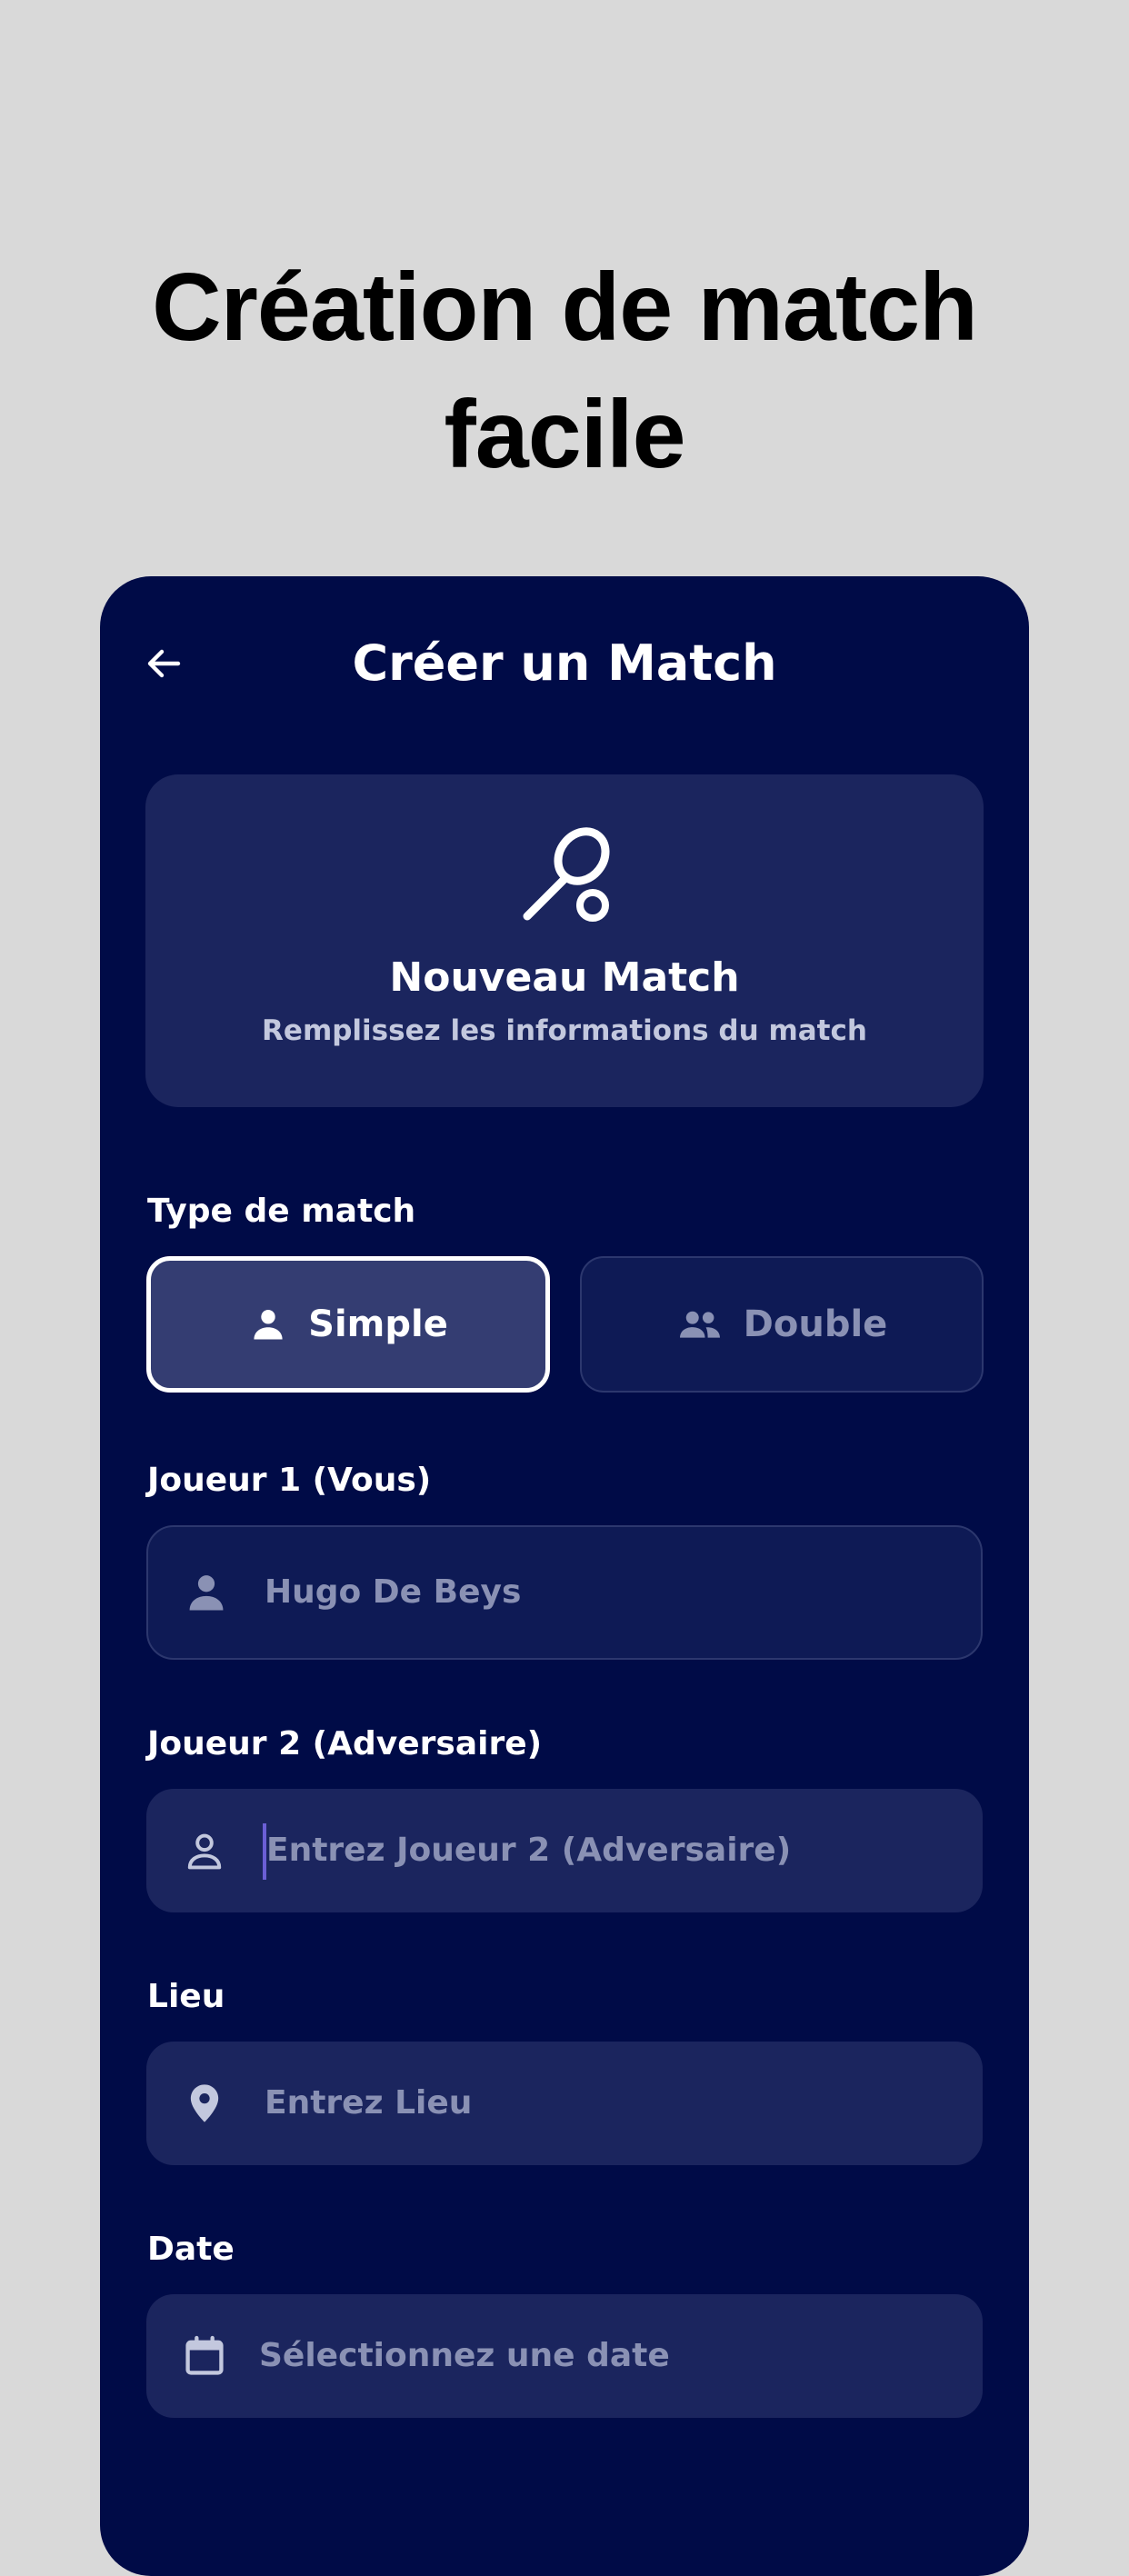 This screenshot has width=1129, height=2576. I want to click on player2-placeholder: Entrez Joueur 2 (Adversaire), so click(529, 1850).